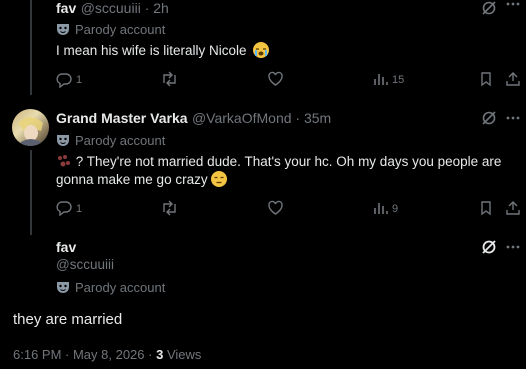 The width and height of the screenshot is (526, 369). What do you see at coordinates (317, 118) in the screenshot?
I see `post-time: 35m` at bounding box center [317, 118].